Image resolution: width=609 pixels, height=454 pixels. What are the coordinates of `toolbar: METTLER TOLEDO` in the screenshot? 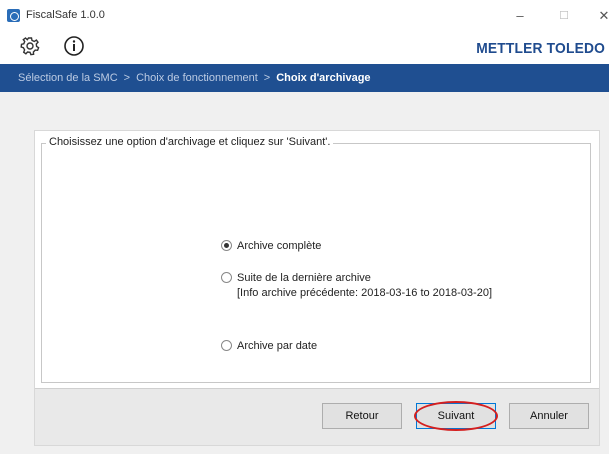 It's located at (304, 47).